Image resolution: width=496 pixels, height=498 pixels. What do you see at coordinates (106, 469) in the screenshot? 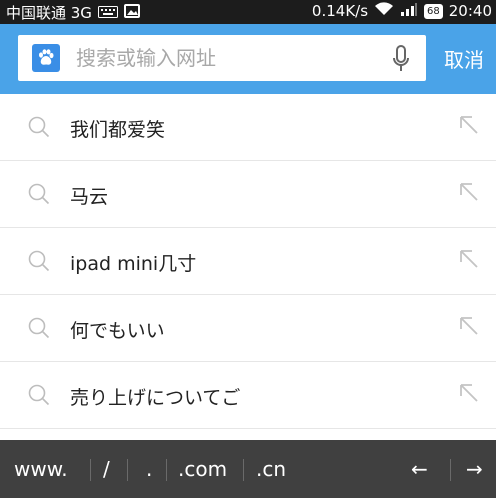
I see `slash-shortcut: /` at bounding box center [106, 469].